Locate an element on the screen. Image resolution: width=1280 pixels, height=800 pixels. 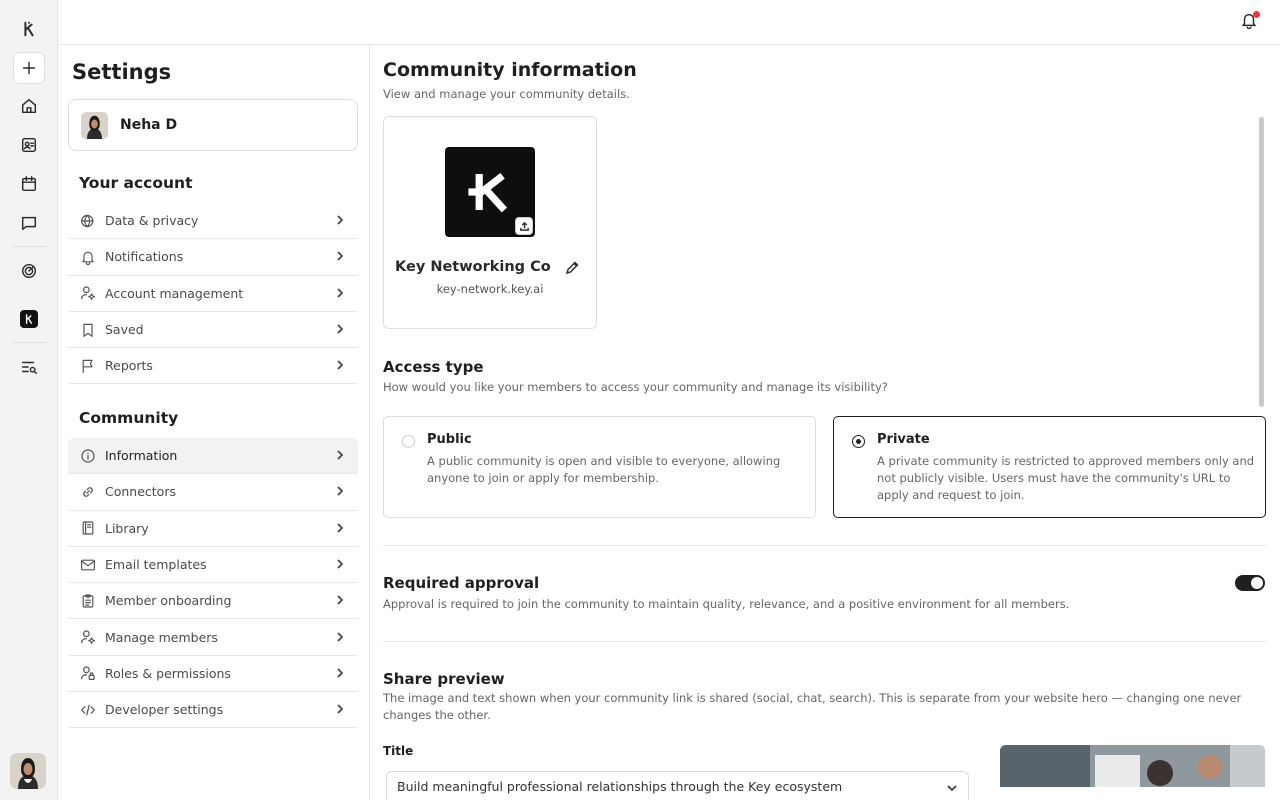
sidebar-item-saved: Saved is located at coordinates (213, 330).